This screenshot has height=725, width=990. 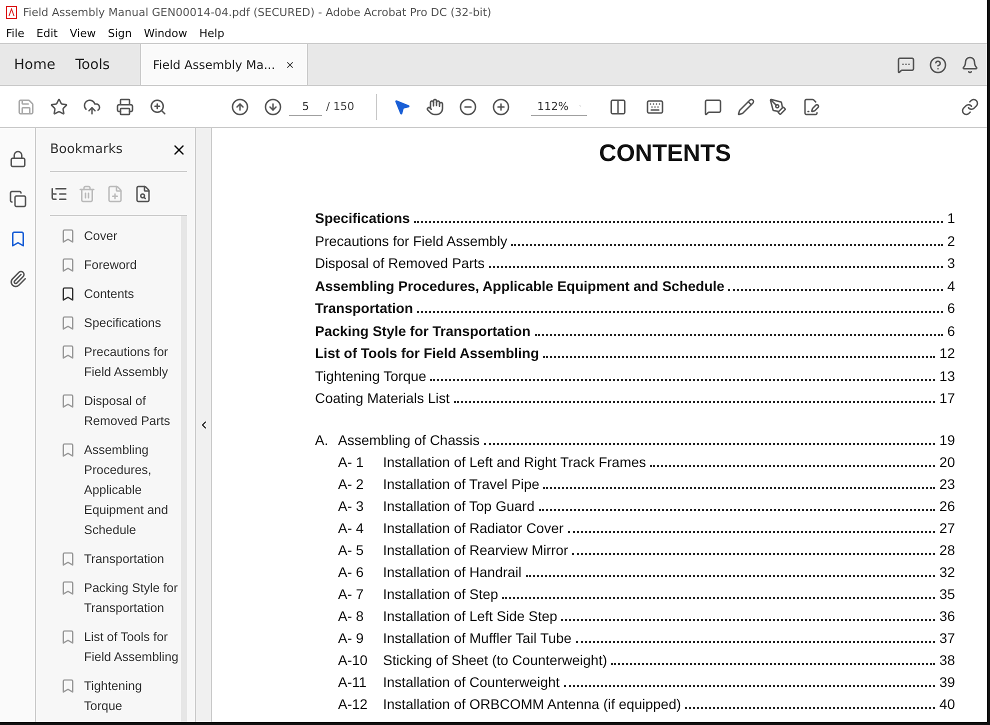 I want to click on contents-entry: Sticking of Sheet (to Counterweight), so click(x=495, y=660).